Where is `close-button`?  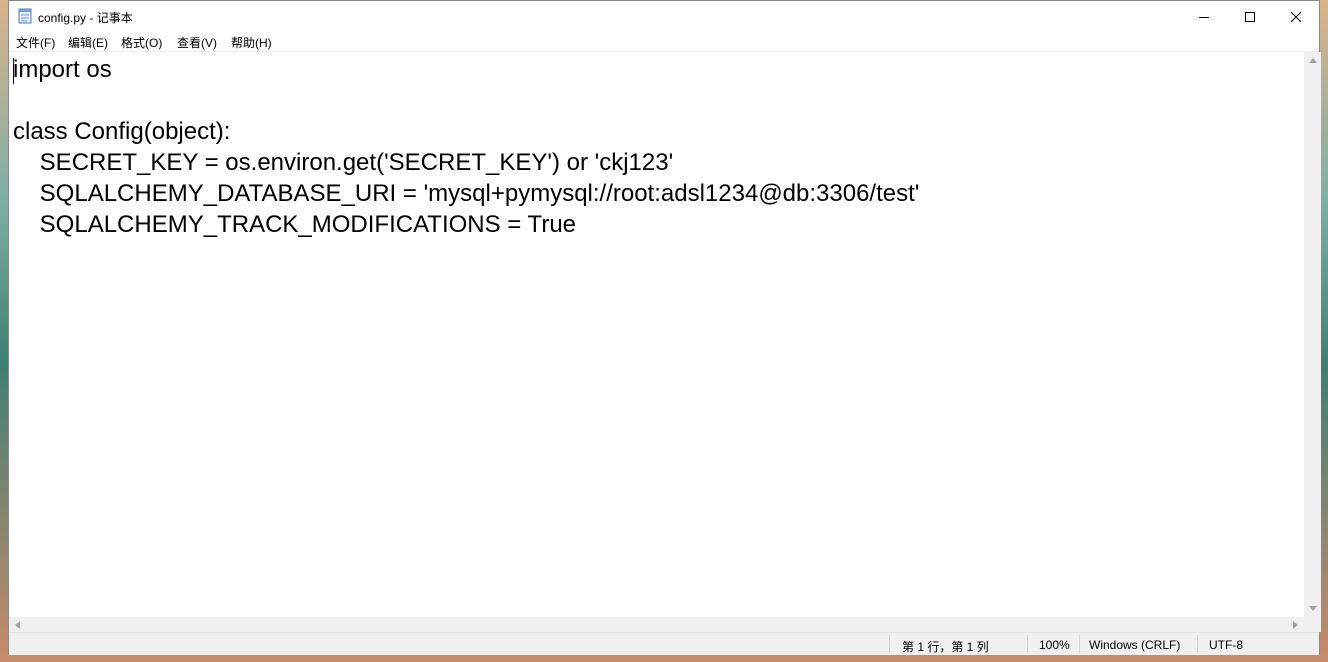
close-button is located at coordinates (1296, 16).